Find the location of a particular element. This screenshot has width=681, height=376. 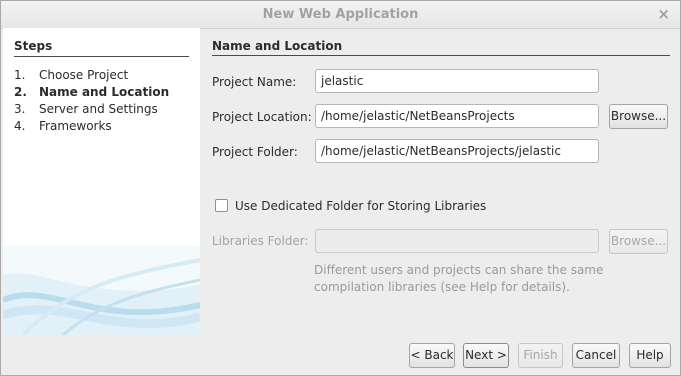

help-button: Help is located at coordinates (650, 355).